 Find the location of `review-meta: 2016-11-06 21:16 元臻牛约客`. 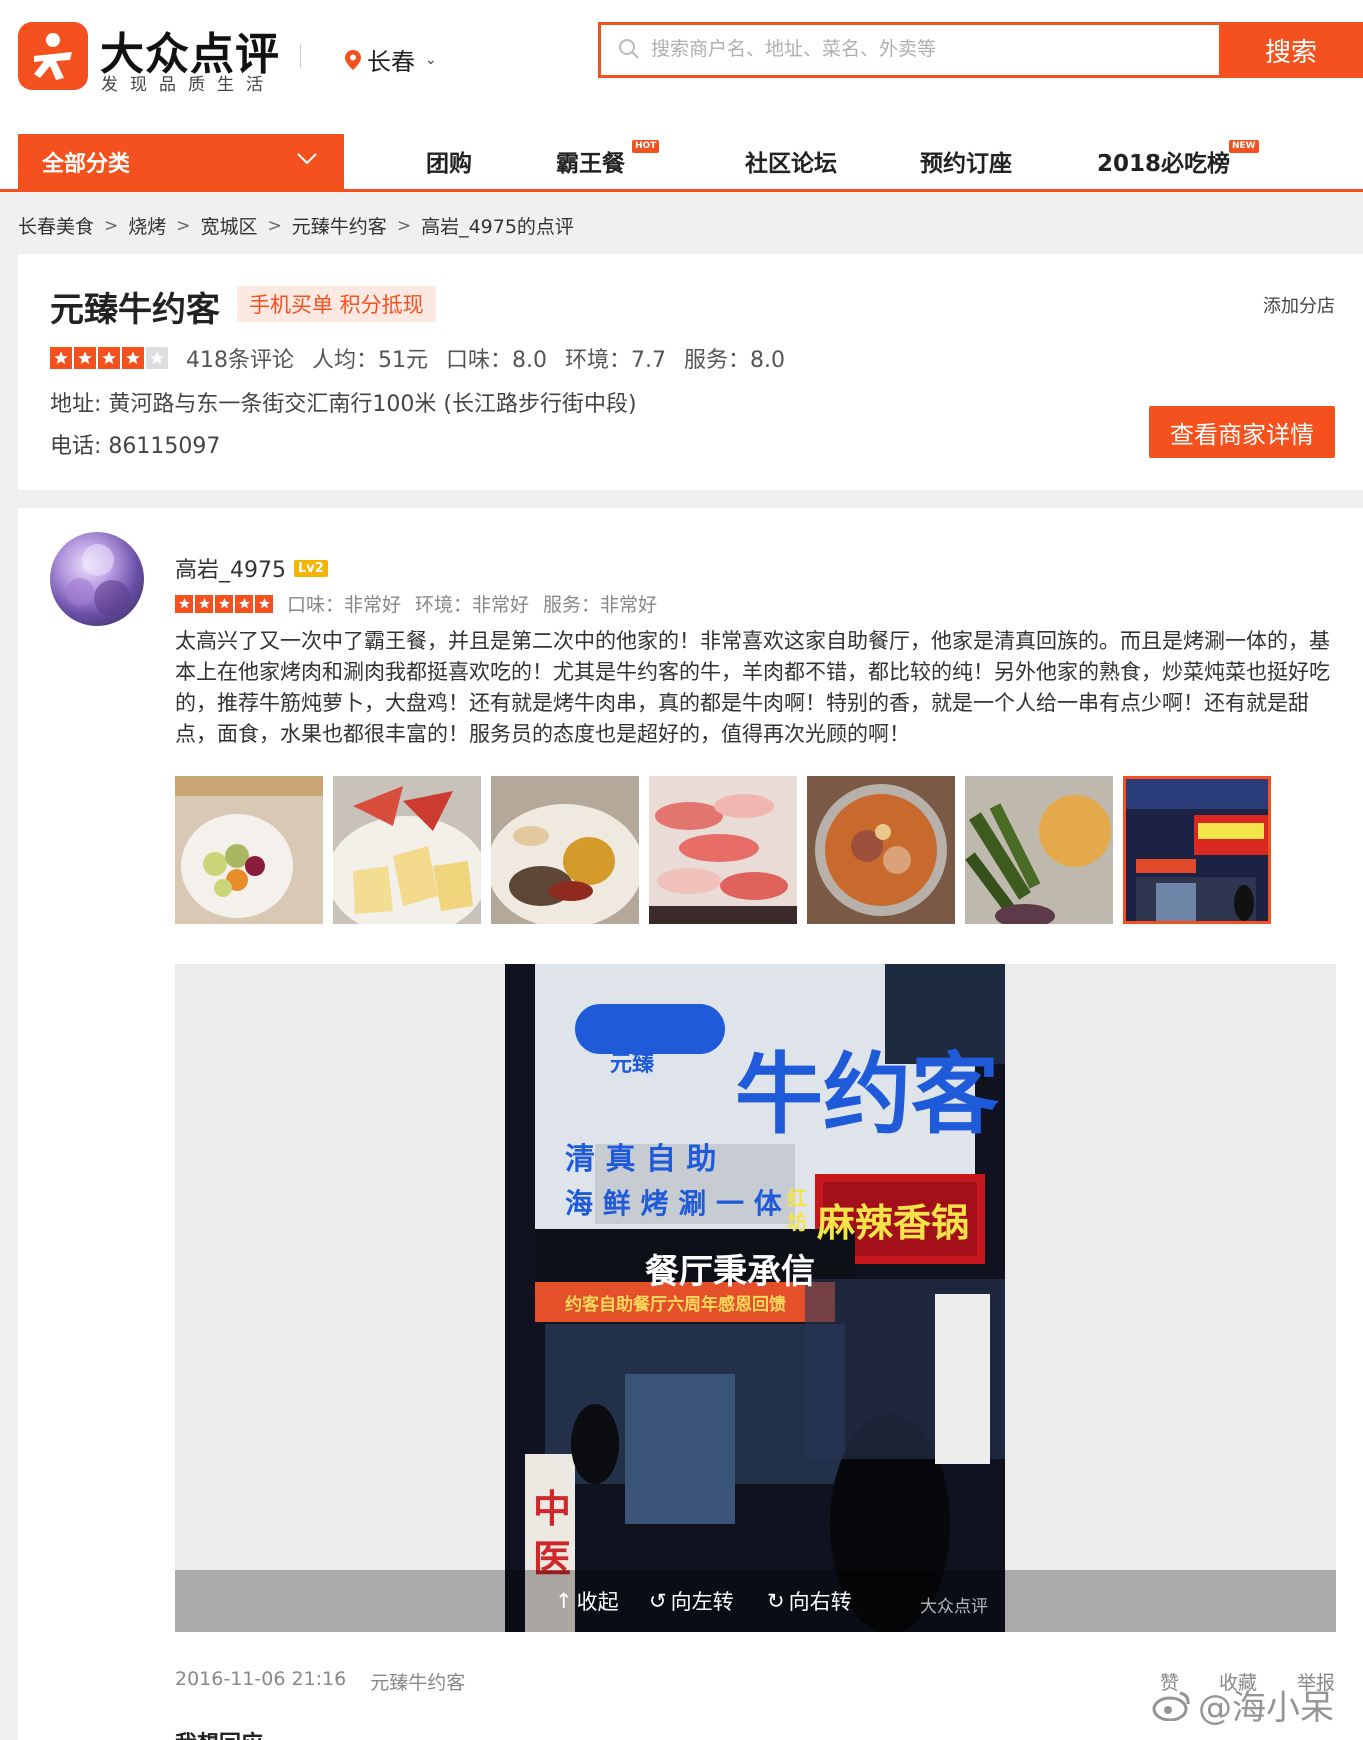

review-meta: 2016-11-06 21:16 元臻牛约客 is located at coordinates (320, 1681).